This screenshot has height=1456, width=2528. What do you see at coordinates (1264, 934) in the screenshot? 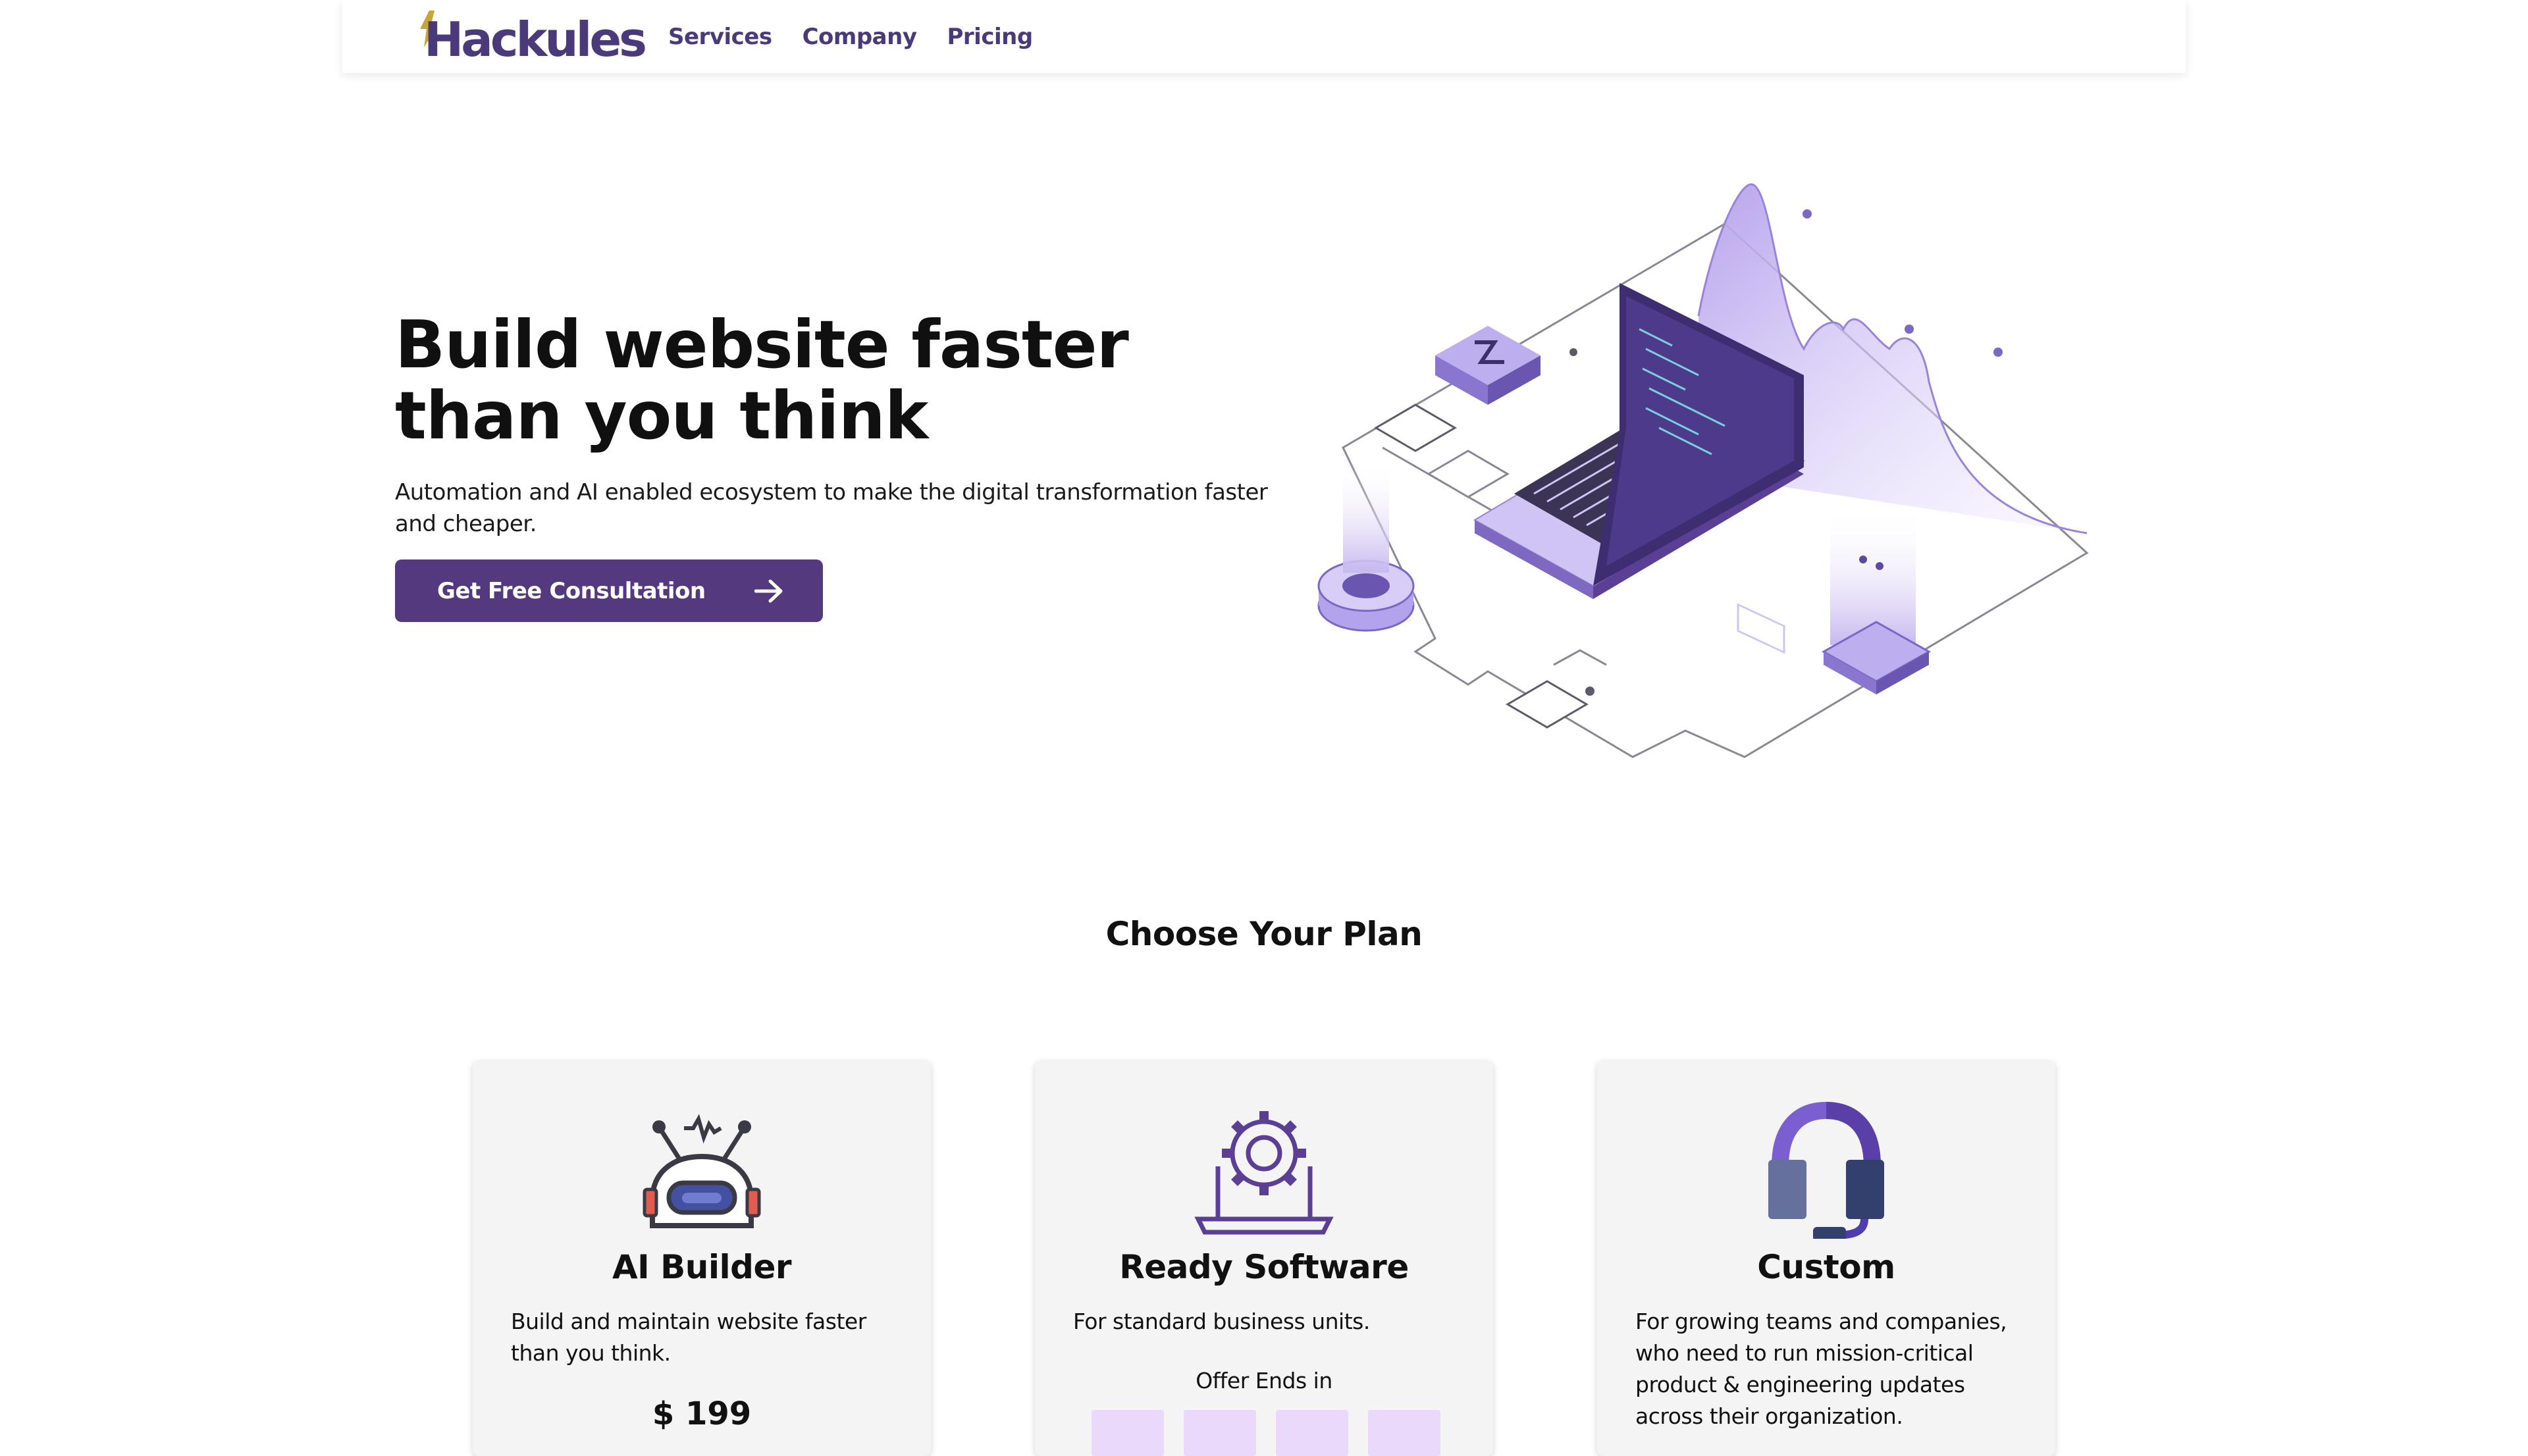
I see `plans-heading: Choose Your Plan` at bounding box center [1264, 934].